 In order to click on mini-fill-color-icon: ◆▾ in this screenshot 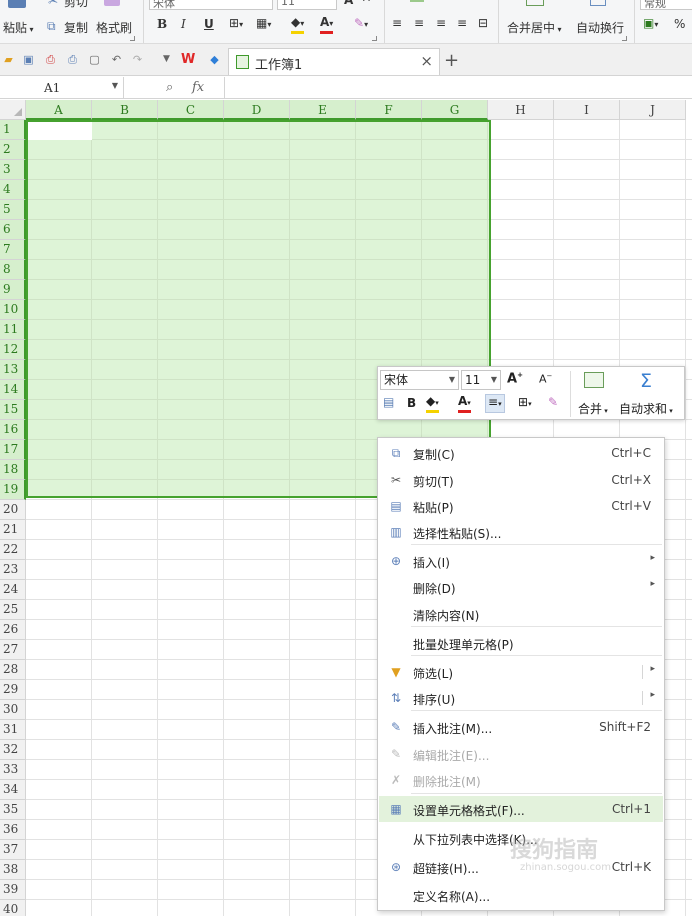, I will do `click(432, 403)`.